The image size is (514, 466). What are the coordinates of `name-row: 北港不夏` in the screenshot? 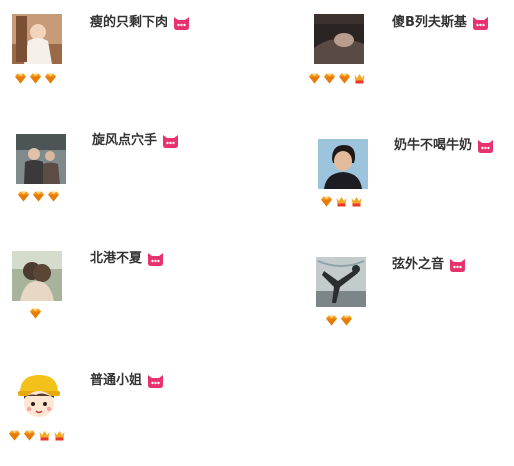 It's located at (127, 259).